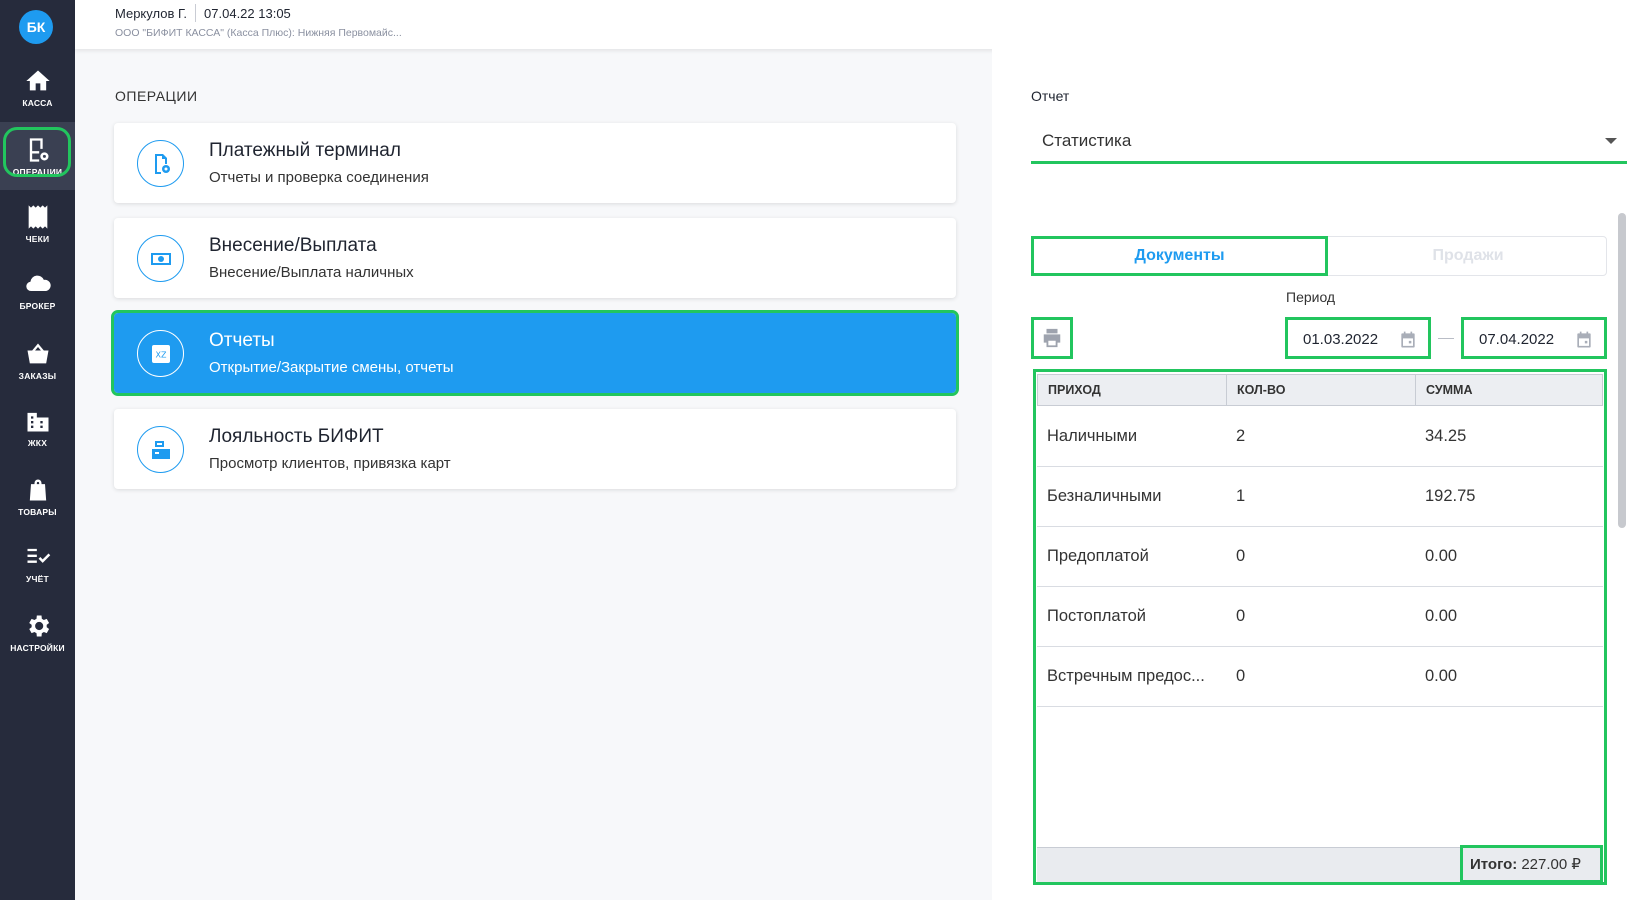 The width and height of the screenshot is (1646, 900). What do you see at coordinates (1320, 437) in the screenshot?
I see `table-row: Наличными 2 34.25` at bounding box center [1320, 437].